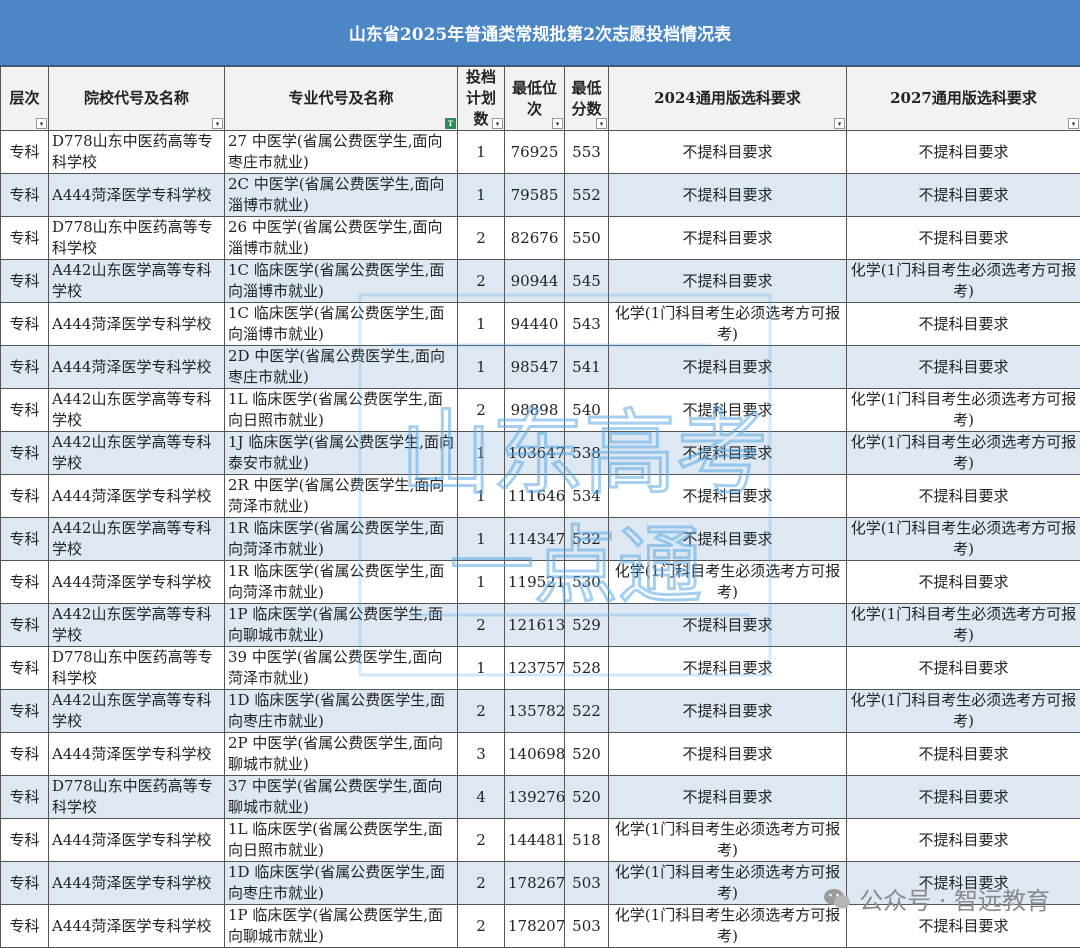 This screenshot has width=1080, height=948. I want to click on min-rank-cell: 111646, so click(535, 496).